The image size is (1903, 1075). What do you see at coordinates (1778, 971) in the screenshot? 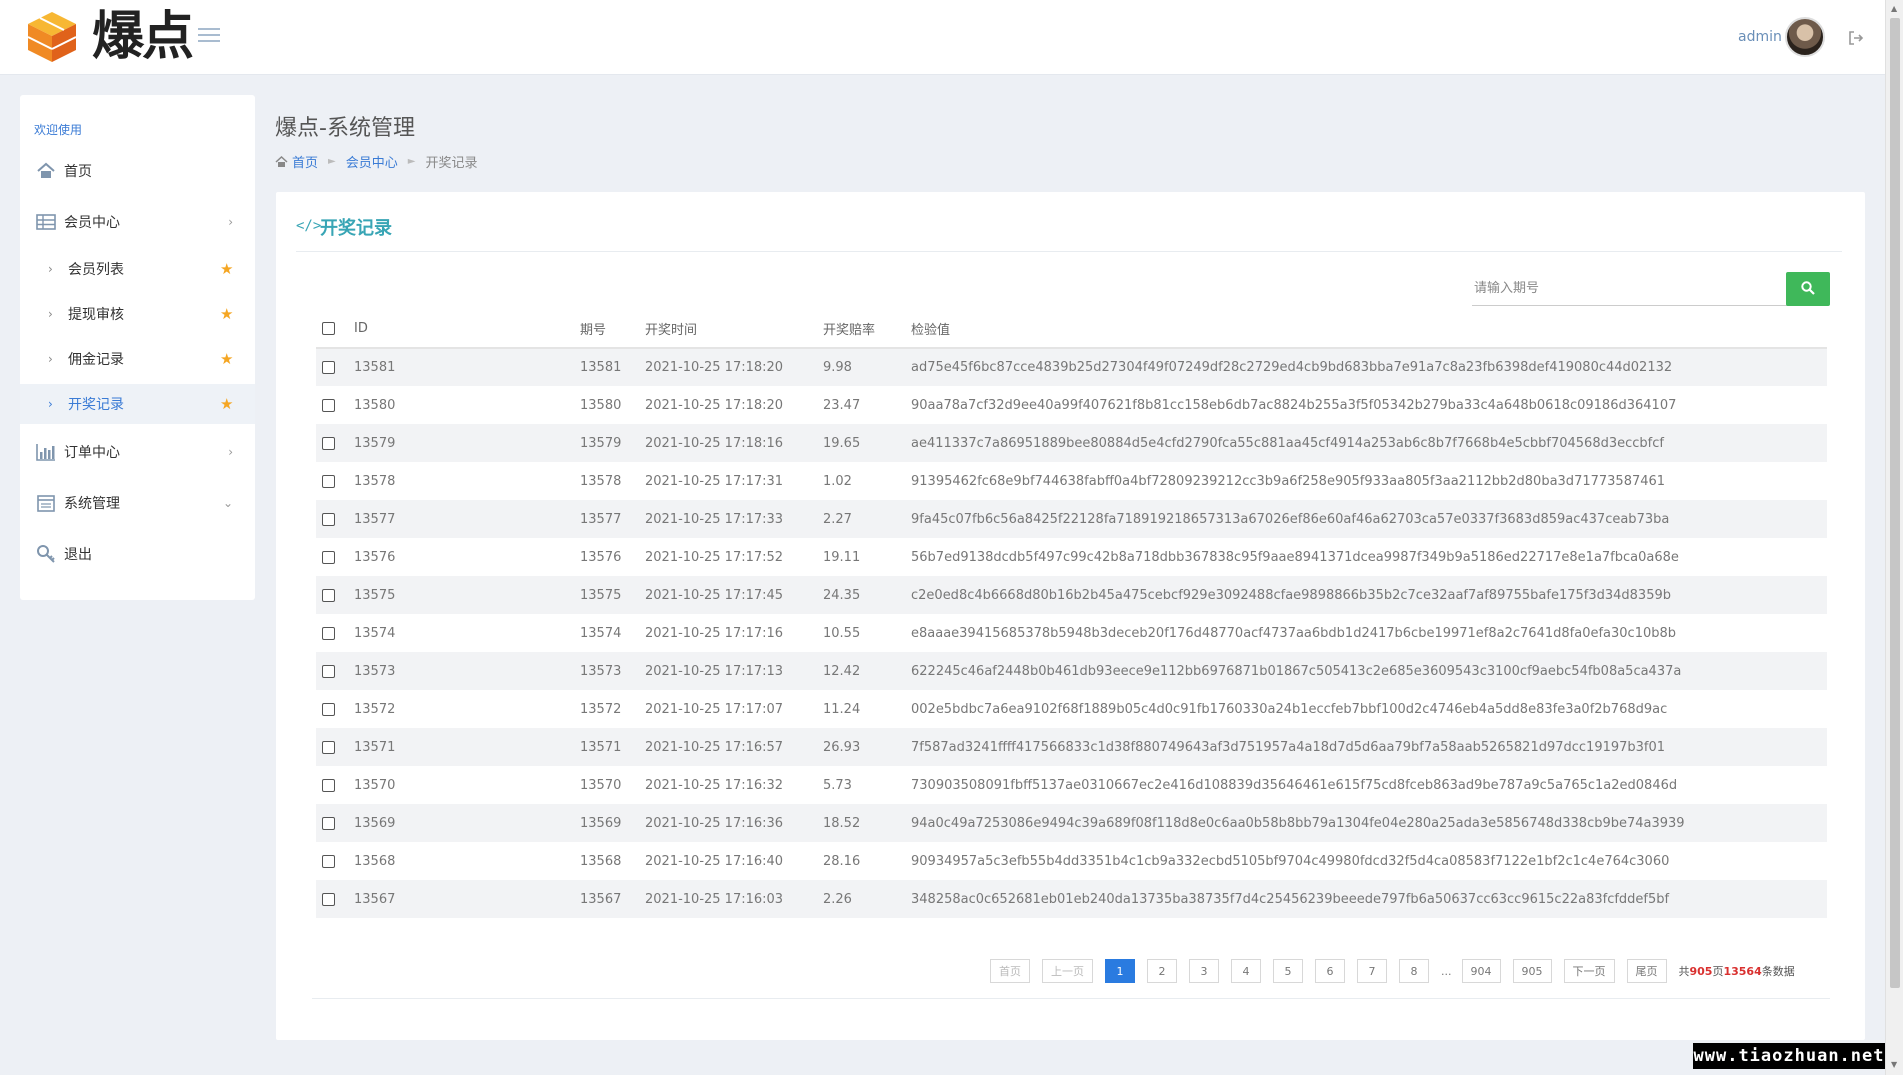
I see `total-suffix: 条数据` at bounding box center [1778, 971].